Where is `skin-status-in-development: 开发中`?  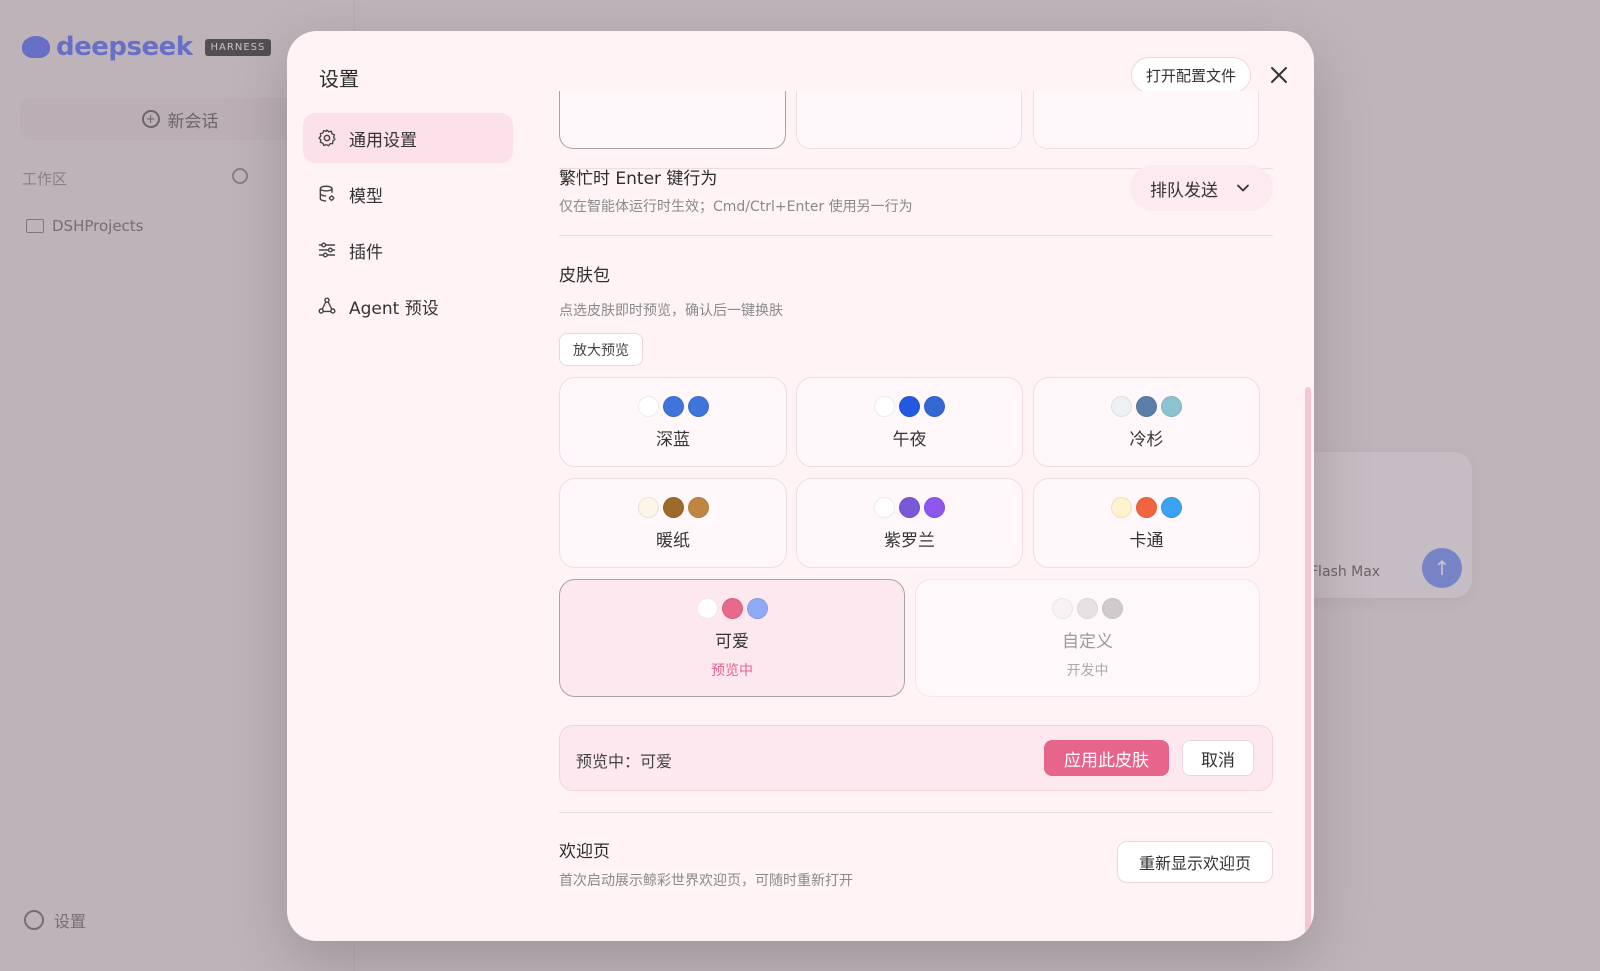 skin-status-in-development: 开发中 is located at coordinates (1087, 671).